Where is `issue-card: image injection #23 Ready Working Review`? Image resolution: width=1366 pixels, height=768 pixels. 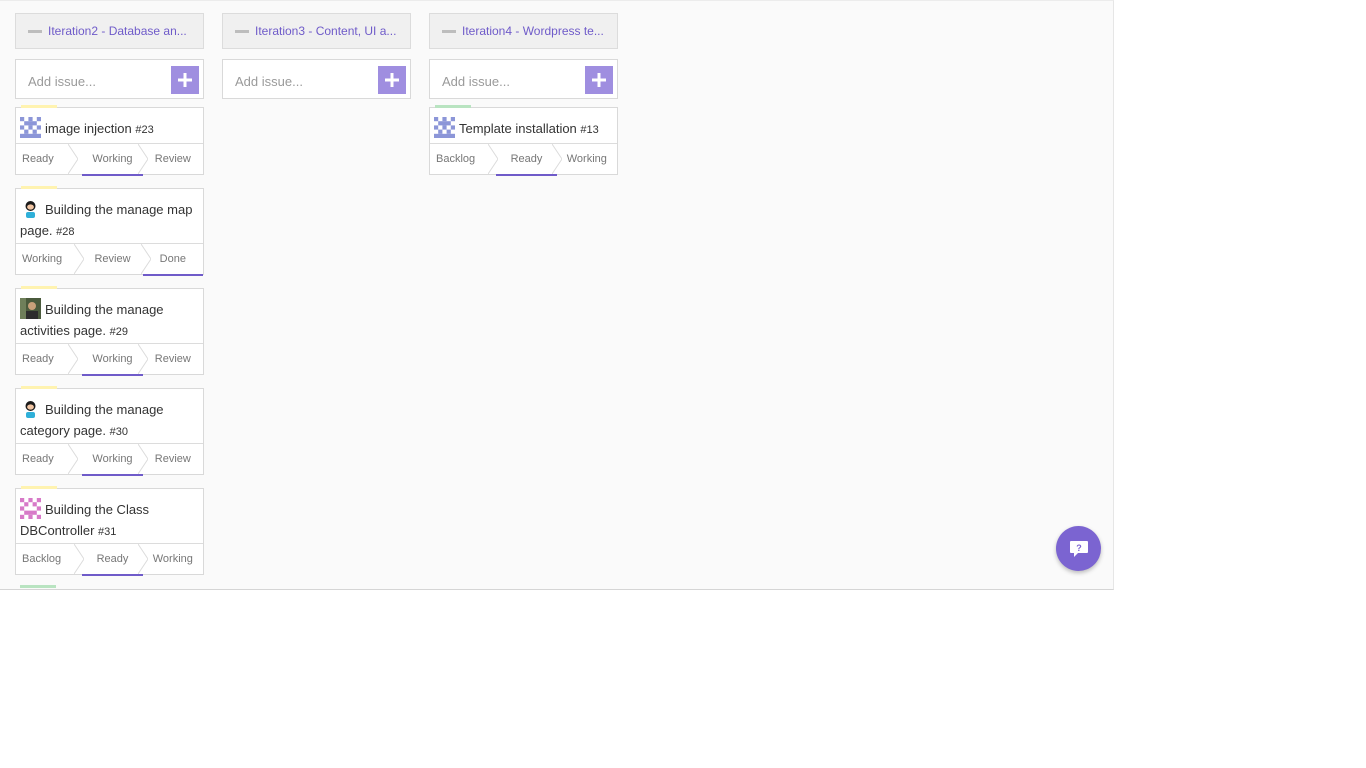 issue-card: image injection #23 Ready Working Review is located at coordinates (109, 140).